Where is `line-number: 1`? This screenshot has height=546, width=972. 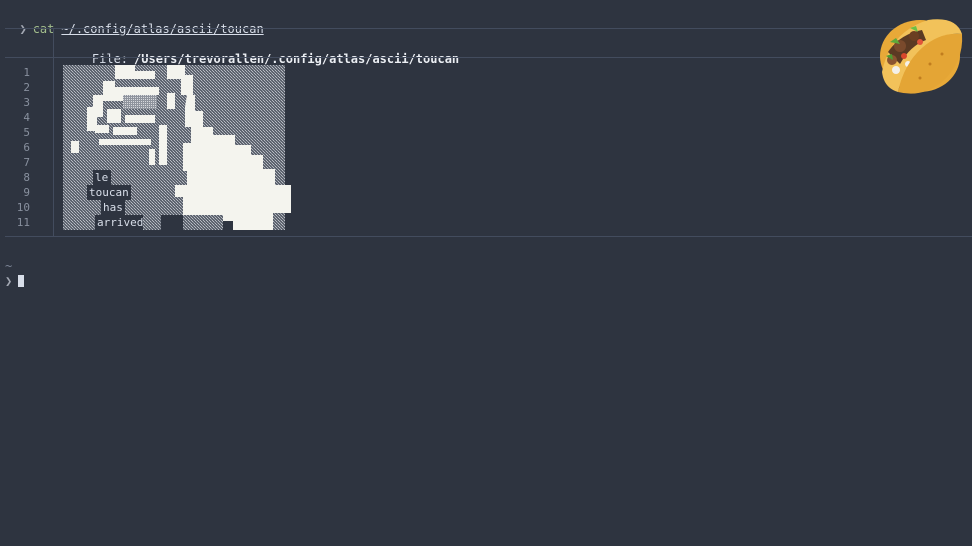 line-number: 1 is located at coordinates (26, 72).